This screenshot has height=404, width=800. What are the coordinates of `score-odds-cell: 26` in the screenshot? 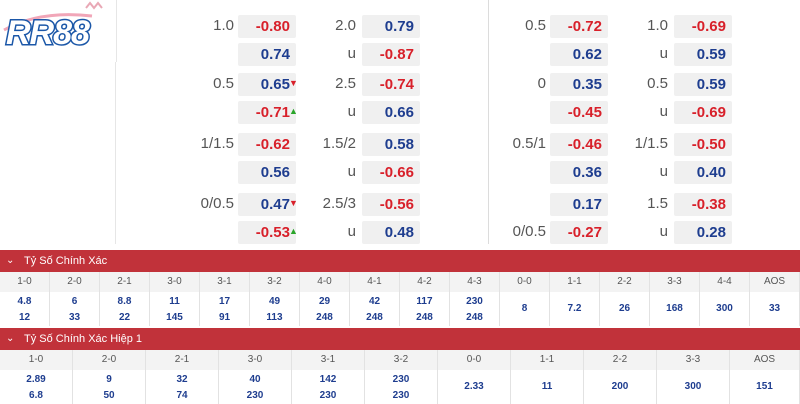 It's located at (625, 309).